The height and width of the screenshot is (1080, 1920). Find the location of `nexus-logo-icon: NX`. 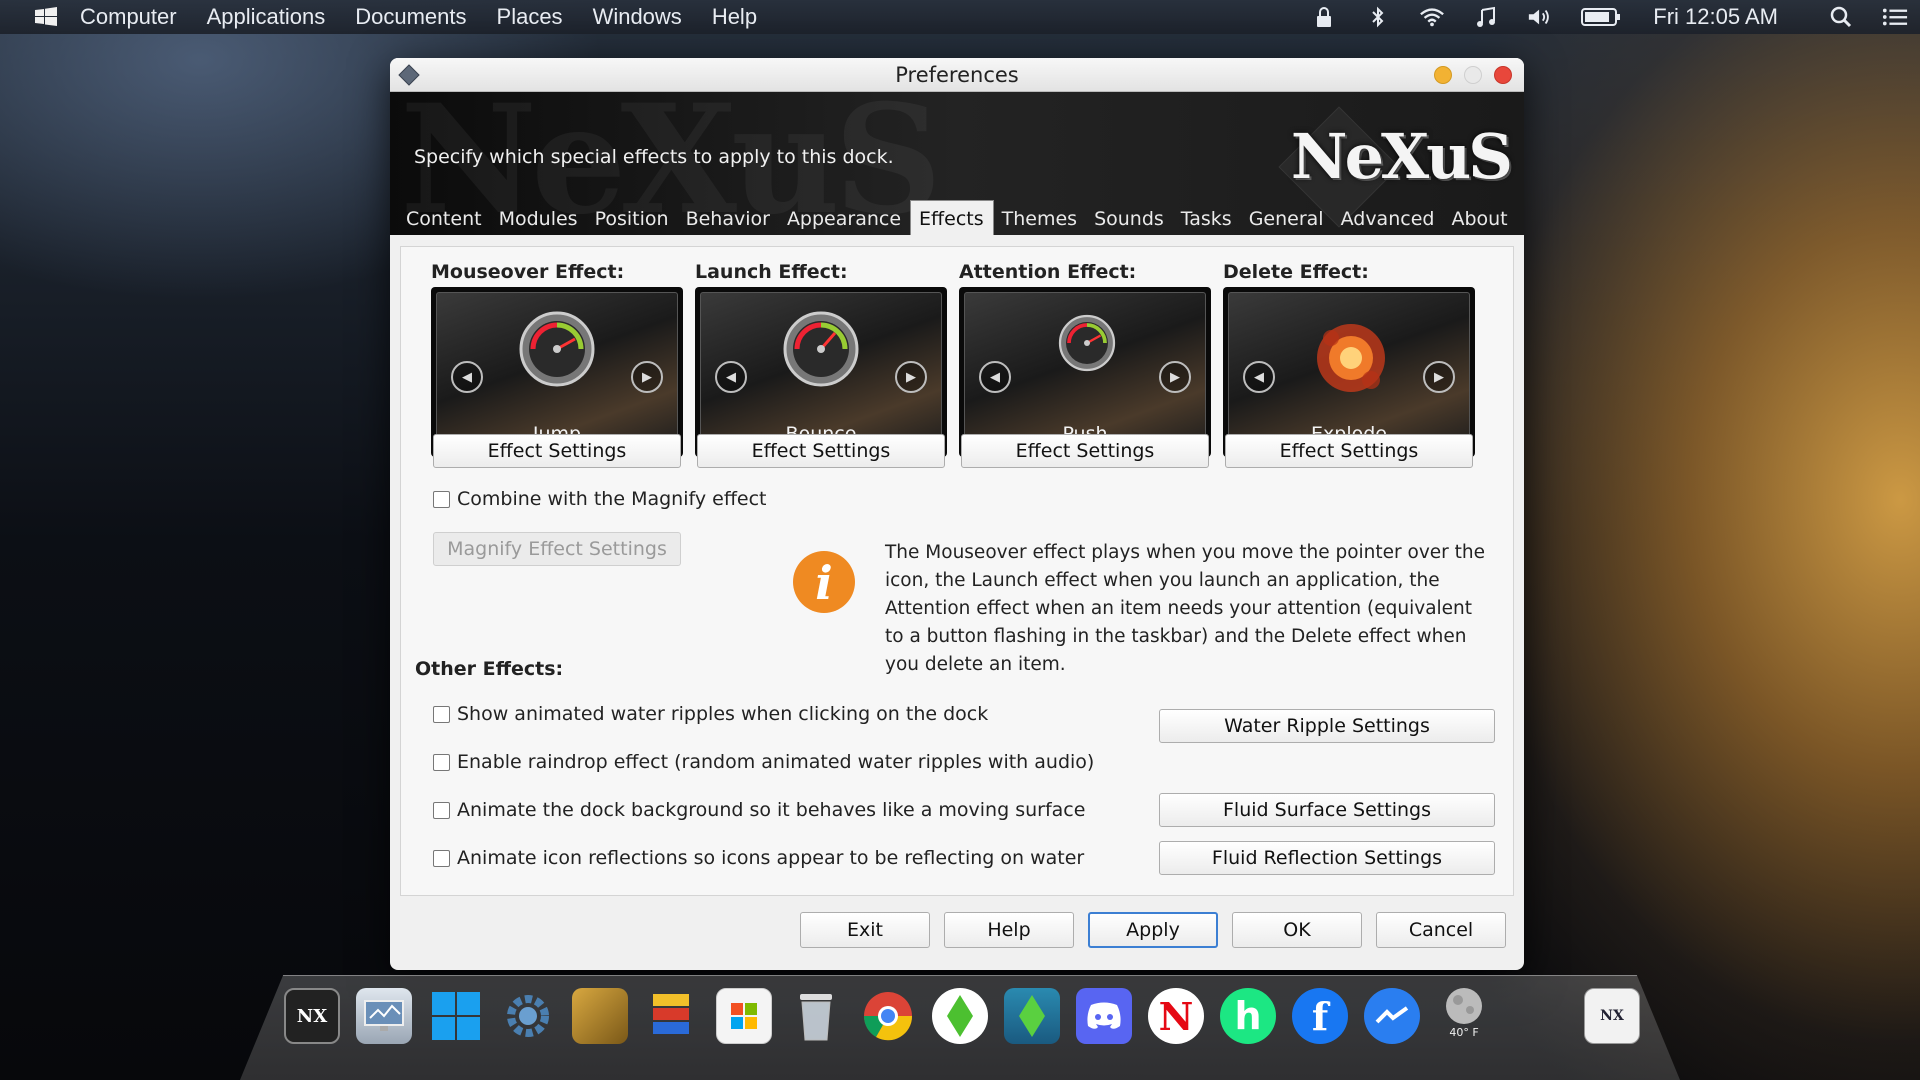

nexus-logo-icon: NX is located at coordinates (312, 1016).